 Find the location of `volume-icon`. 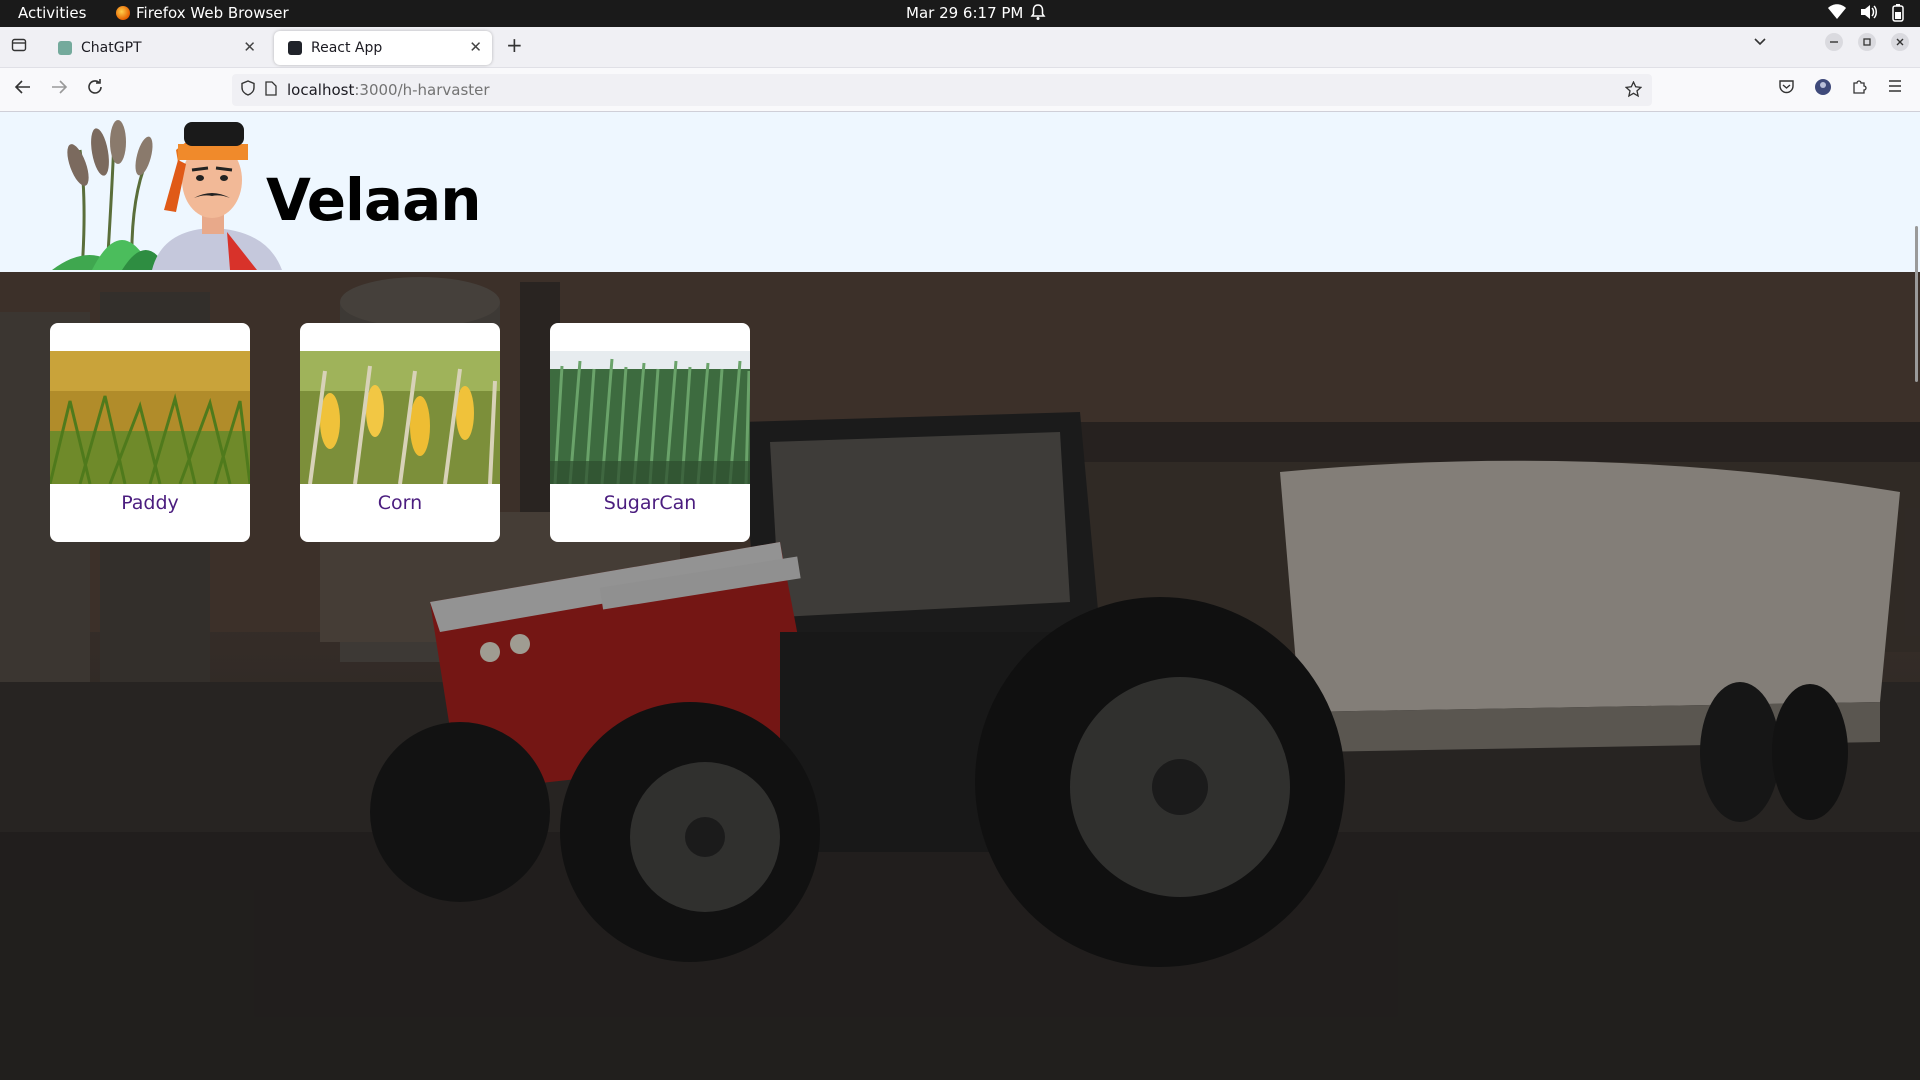

volume-icon is located at coordinates (1869, 12).